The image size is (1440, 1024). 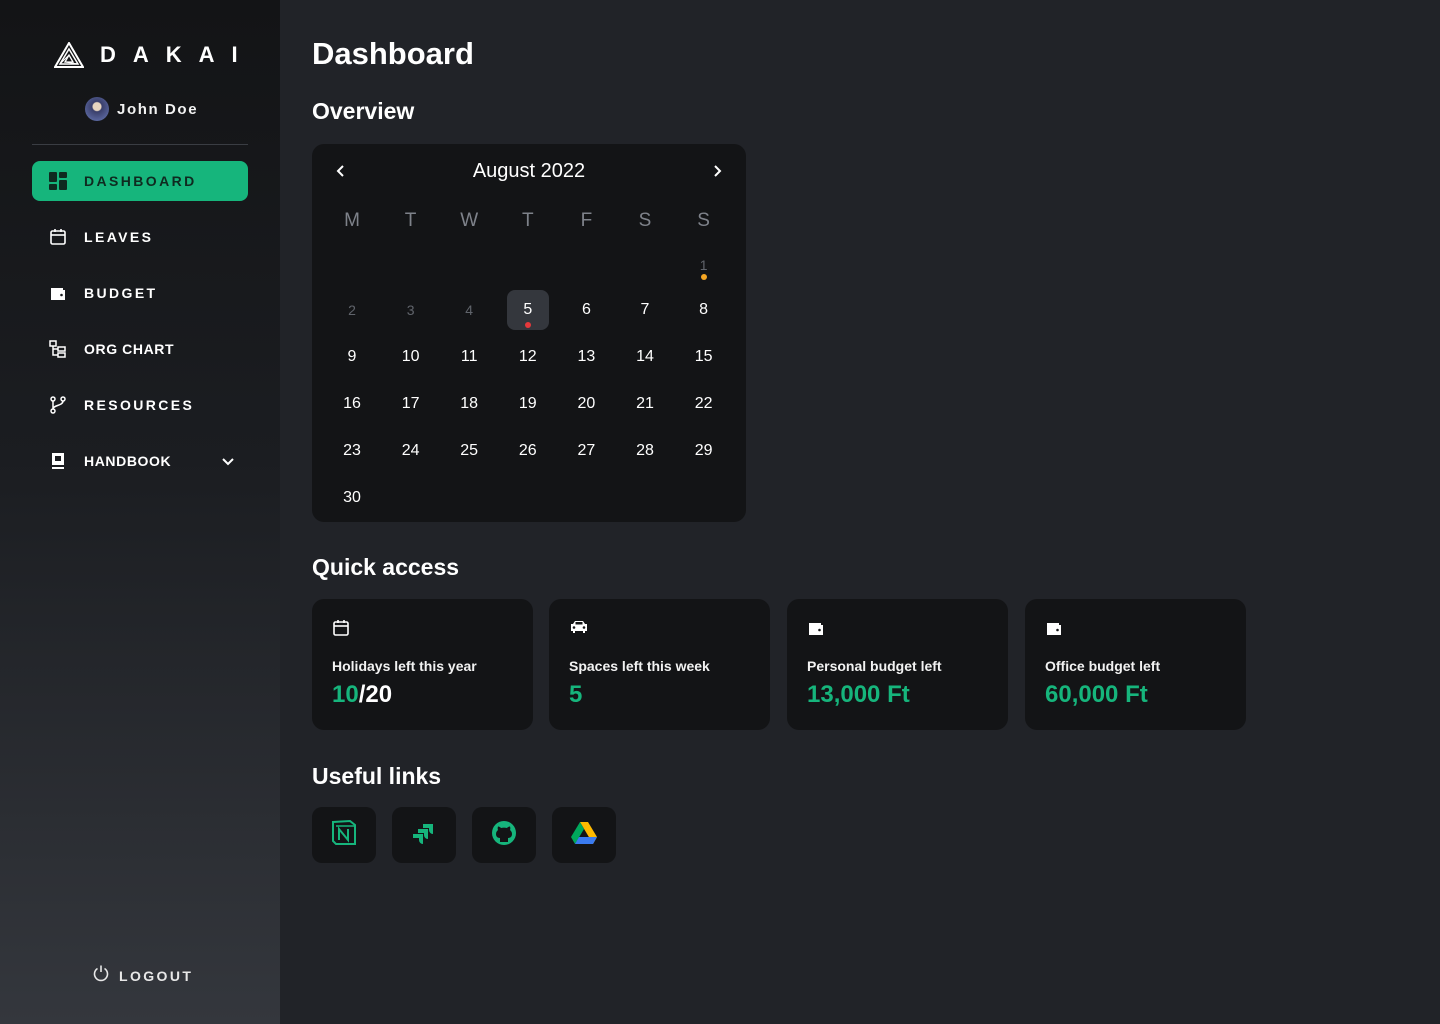 What do you see at coordinates (528, 357) in the screenshot?
I see `calendar-day: 12` at bounding box center [528, 357].